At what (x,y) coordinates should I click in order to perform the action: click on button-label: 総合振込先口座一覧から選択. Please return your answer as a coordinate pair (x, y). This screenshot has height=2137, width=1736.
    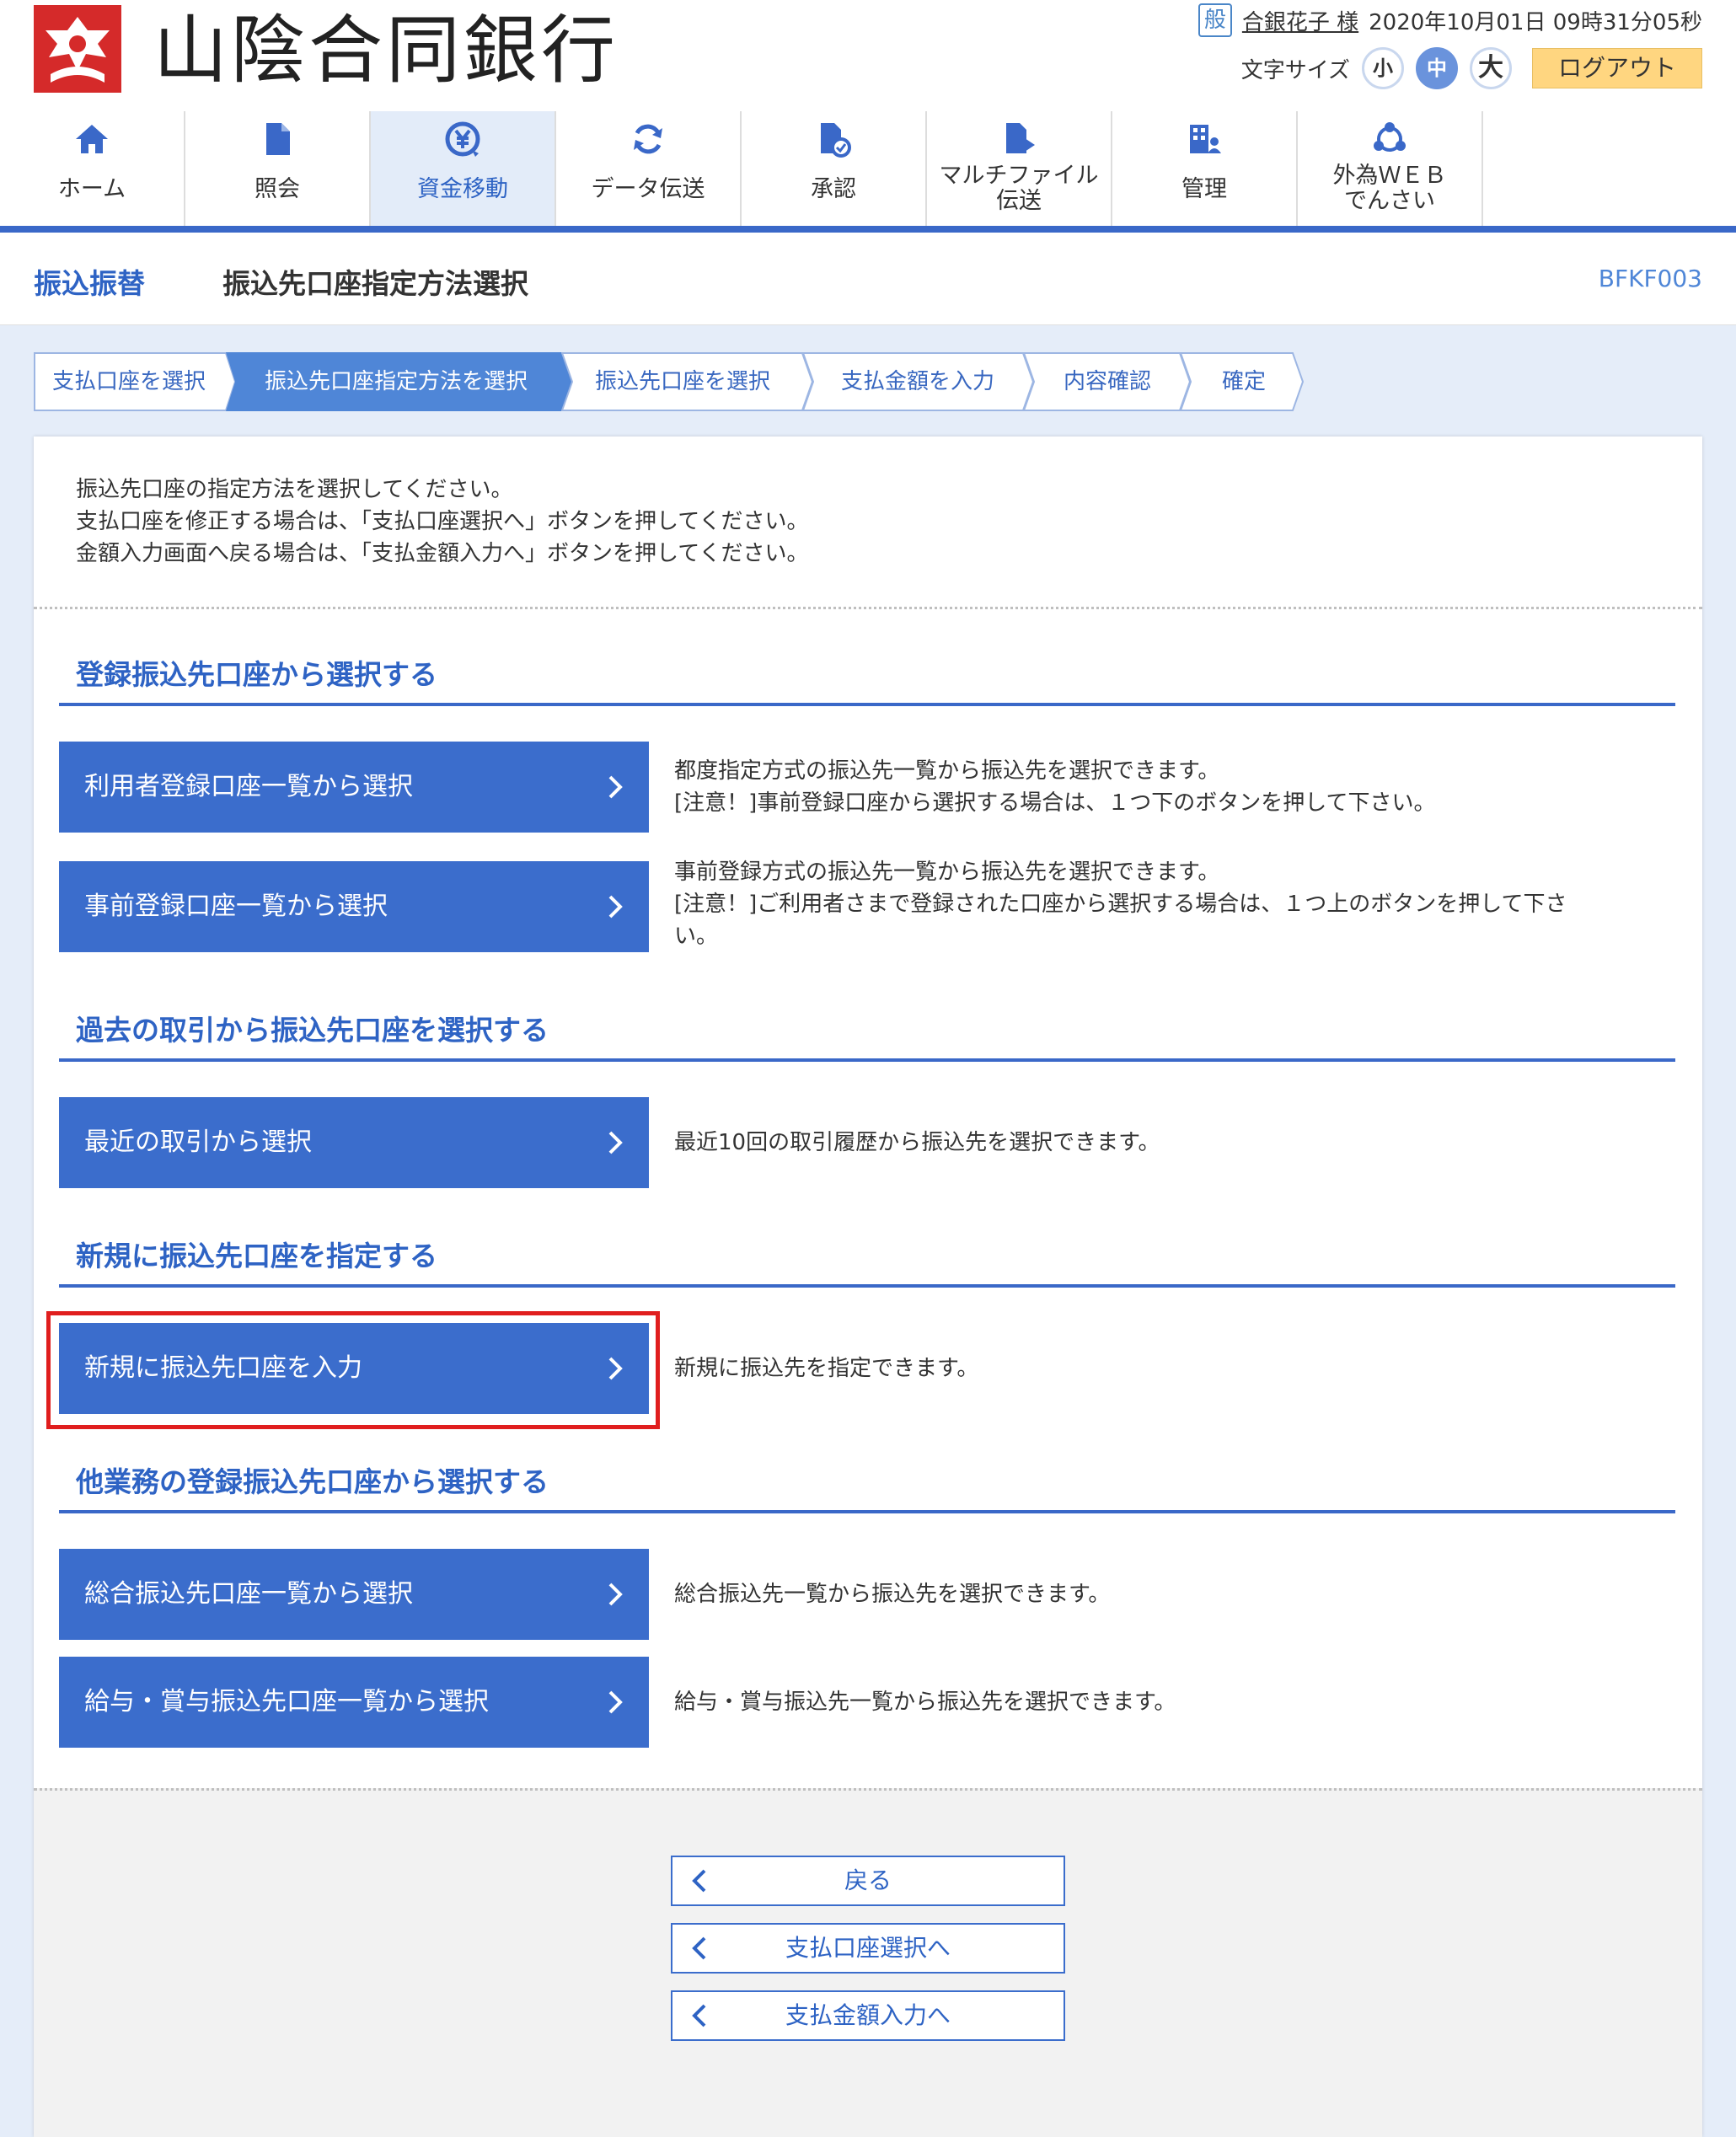
    Looking at the image, I should click on (248, 1594).